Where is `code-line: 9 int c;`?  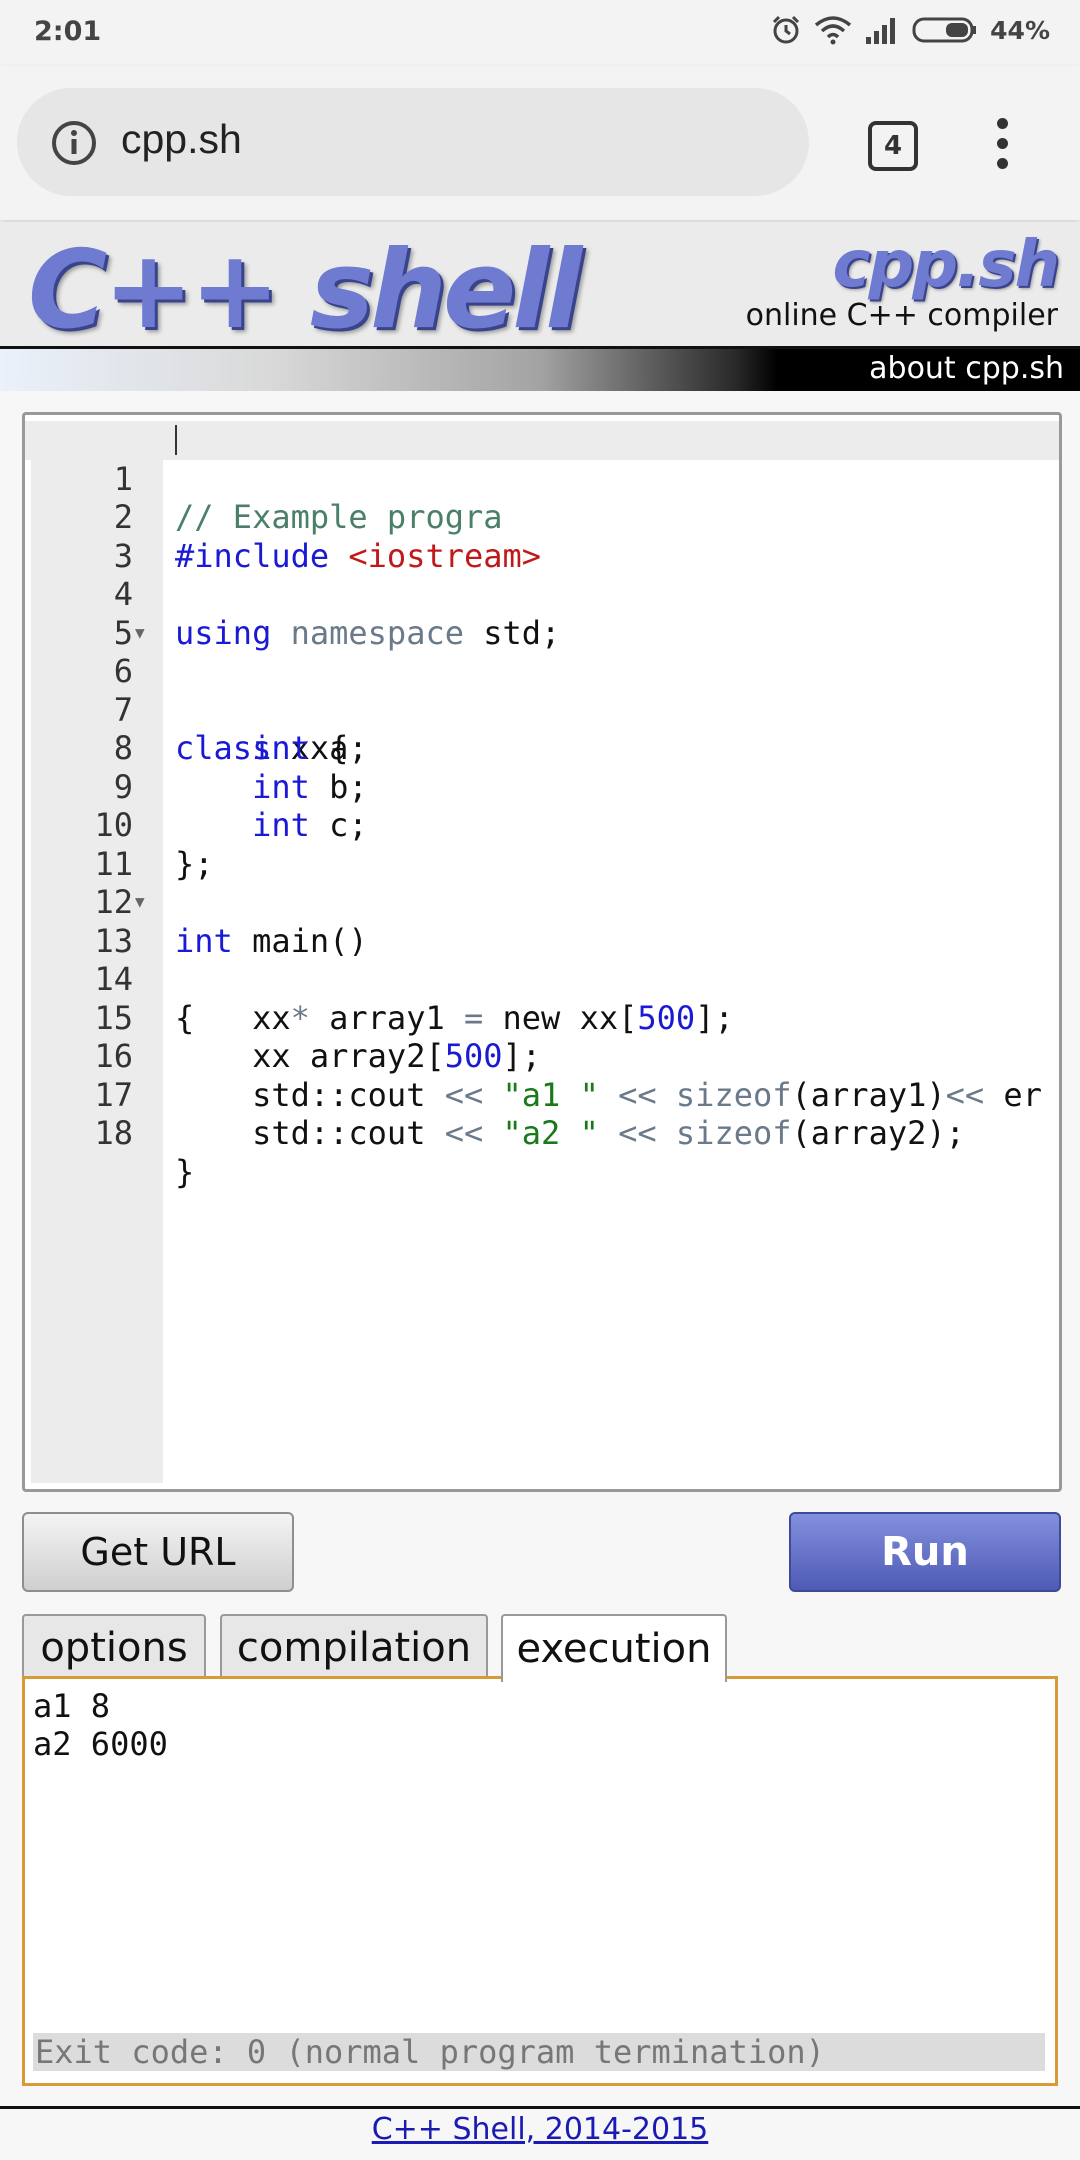 code-line: 9 int c; is located at coordinates (542, 787).